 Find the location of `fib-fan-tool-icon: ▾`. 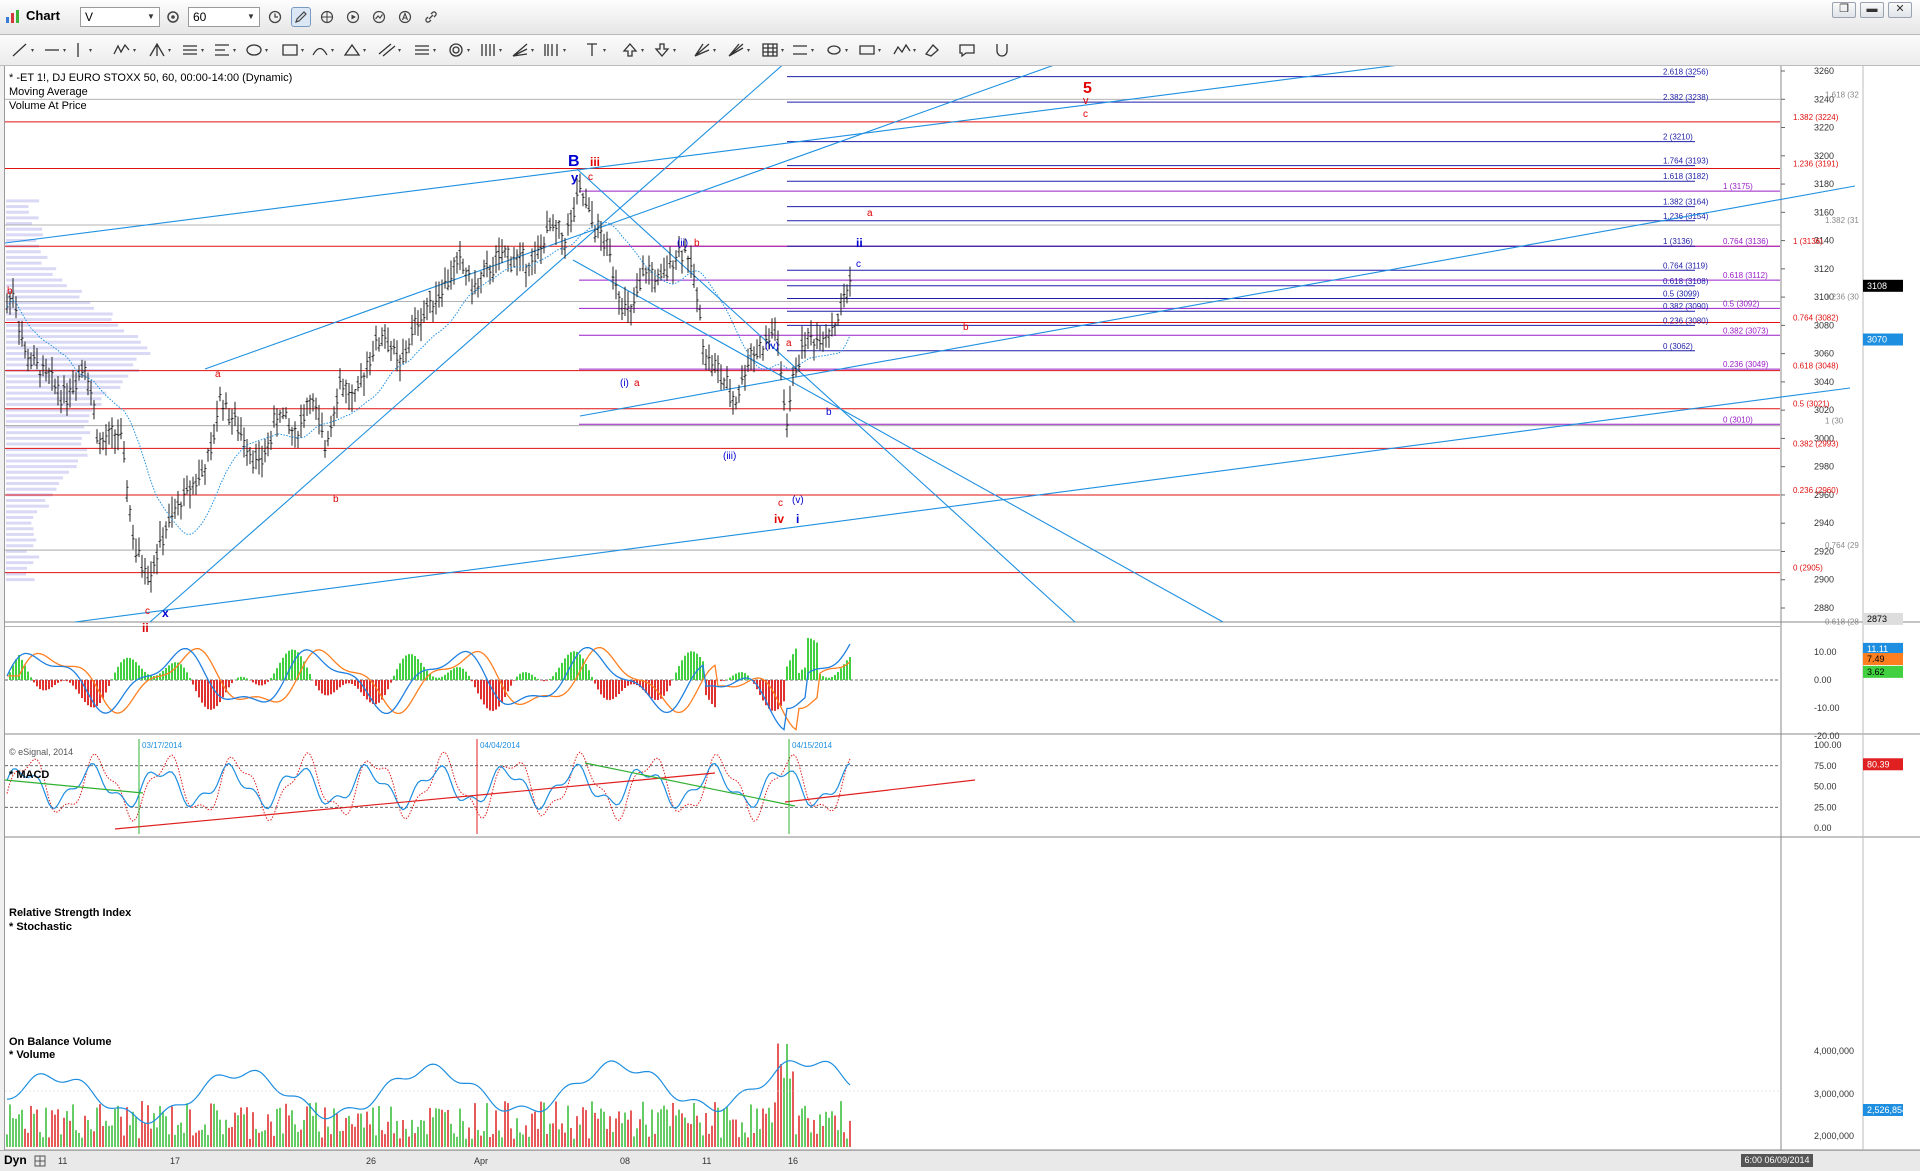

fib-fan-tool-icon: ▾ is located at coordinates (521, 50).